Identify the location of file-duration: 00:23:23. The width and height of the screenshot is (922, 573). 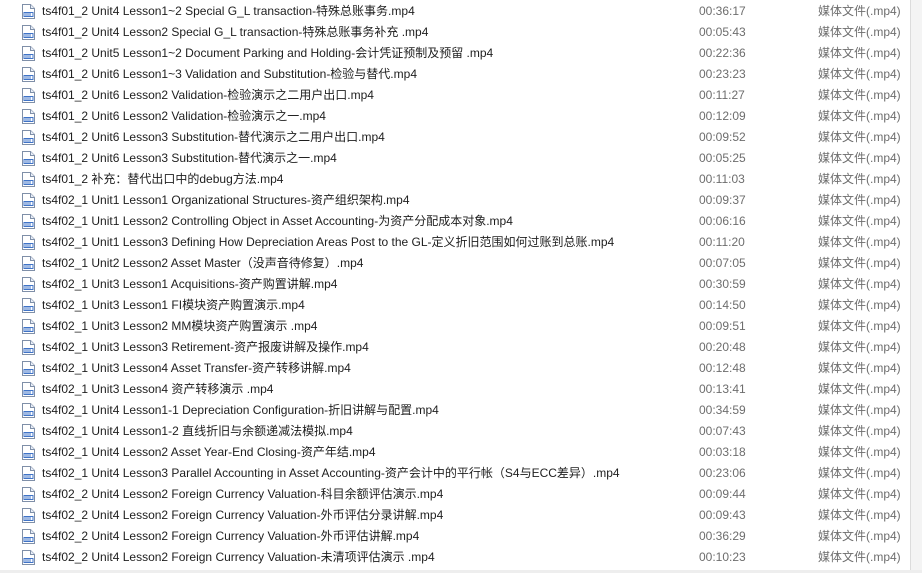
(722, 74).